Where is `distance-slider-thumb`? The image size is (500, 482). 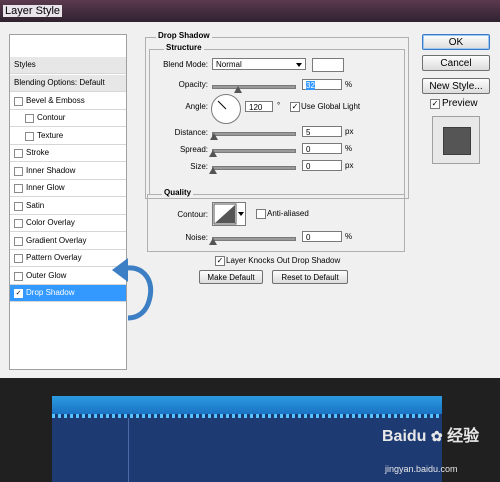
distance-slider-thumb is located at coordinates (213, 136).